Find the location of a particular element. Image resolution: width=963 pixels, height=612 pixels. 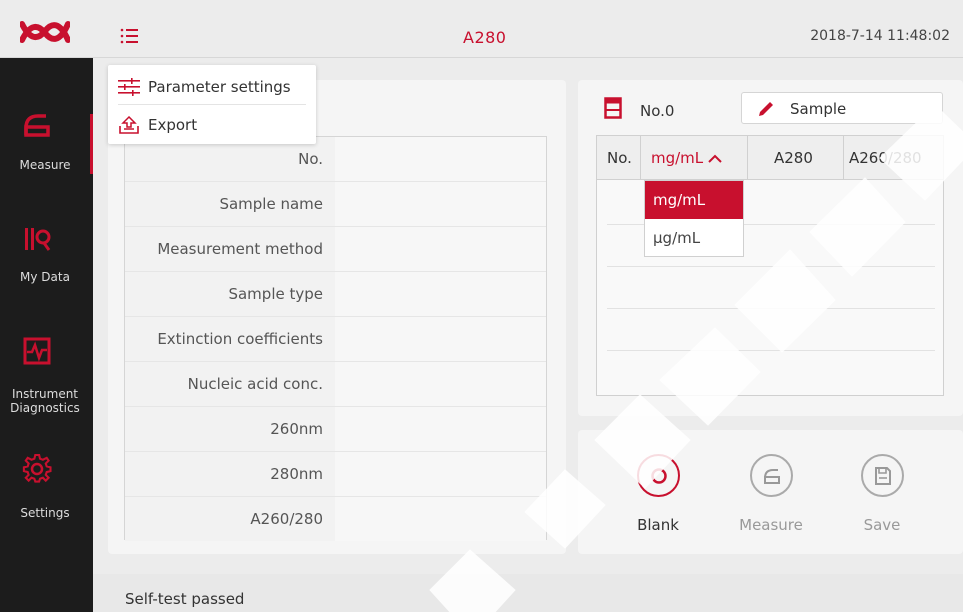

menu-item-export: Export is located at coordinates (213, 124).